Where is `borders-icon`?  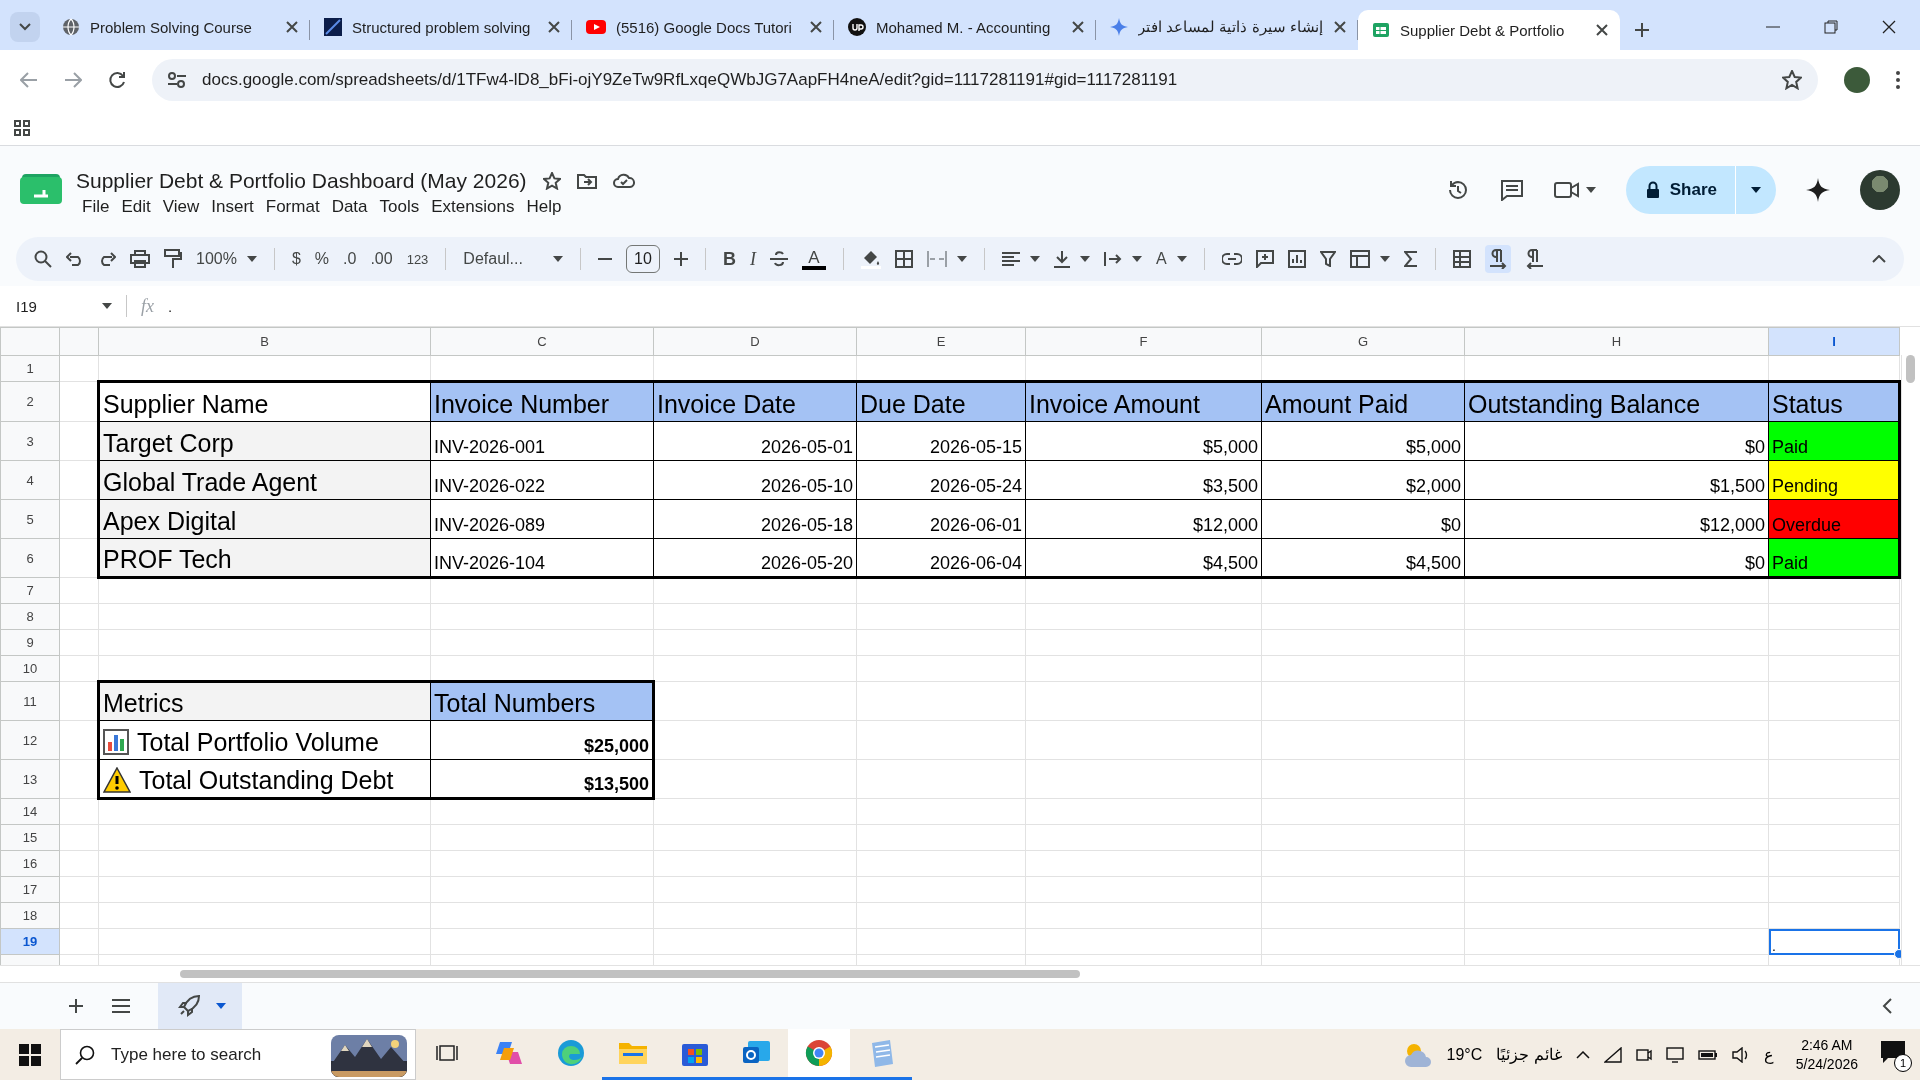
borders-icon is located at coordinates (903, 259).